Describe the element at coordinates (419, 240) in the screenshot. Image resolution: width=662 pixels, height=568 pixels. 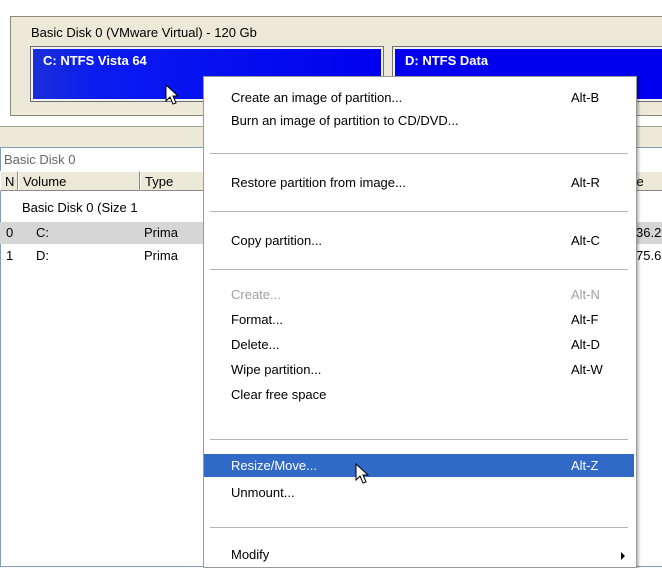
I see `menu-item-copy-partition: Copy partition... Alt-C` at that location.